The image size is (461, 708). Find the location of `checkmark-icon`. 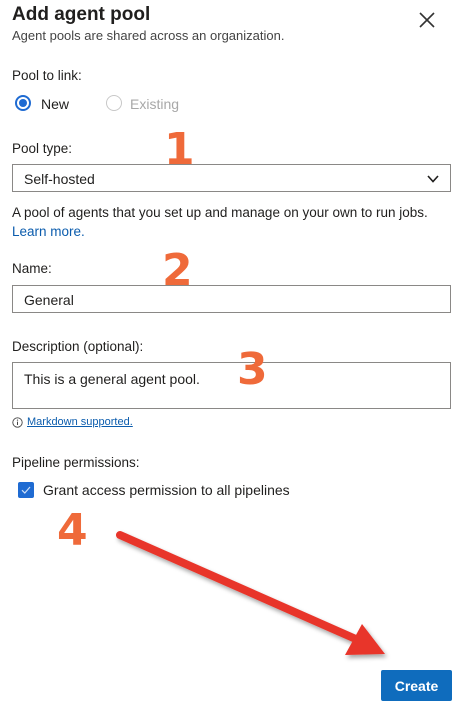

checkmark-icon is located at coordinates (26, 490).